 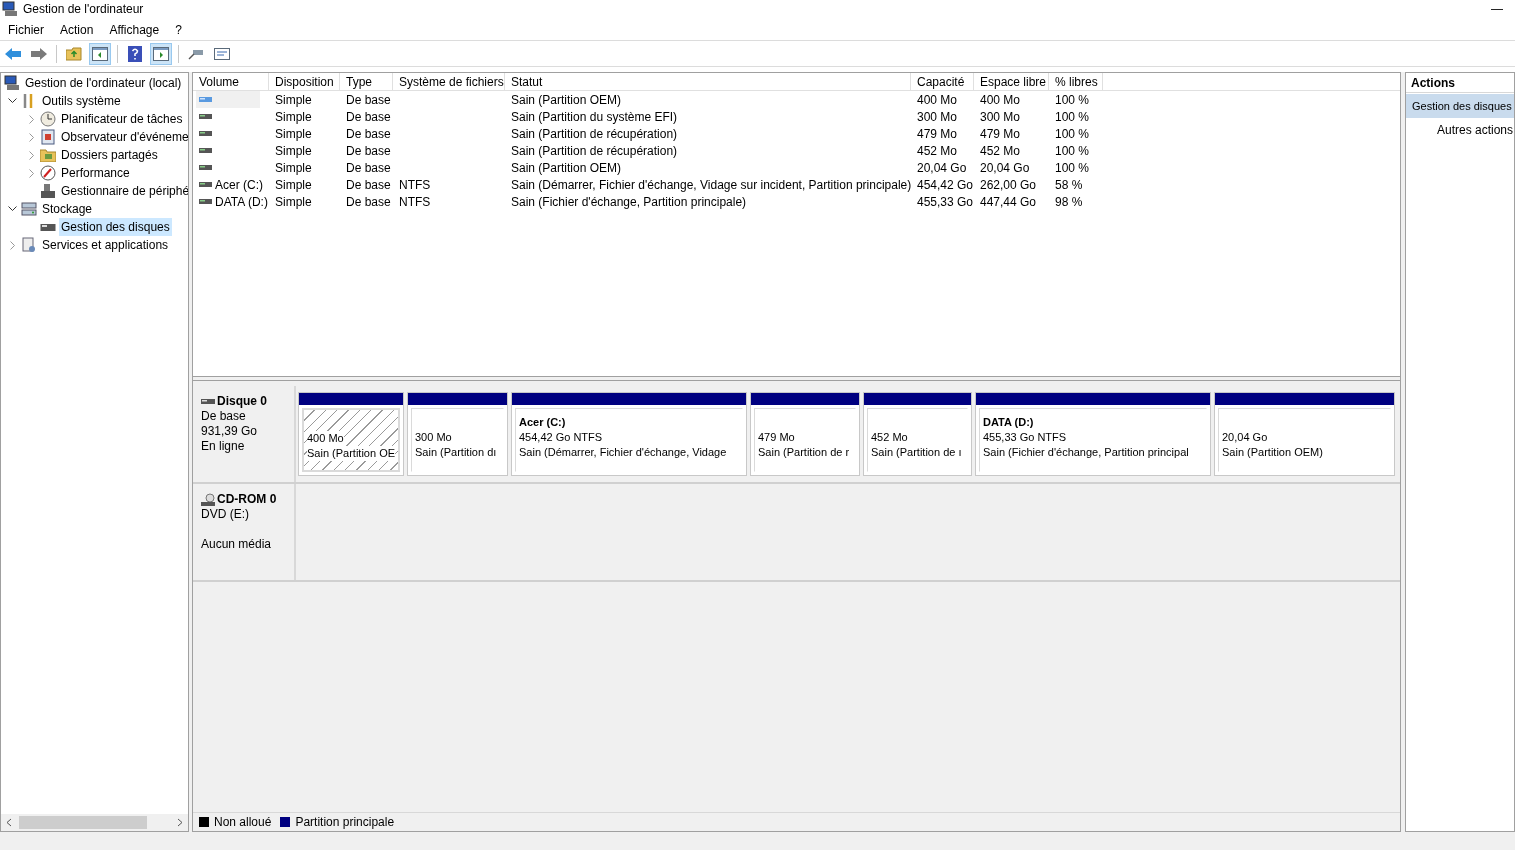 I want to click on tree-item: Outils système, so click(x=81, y=101).